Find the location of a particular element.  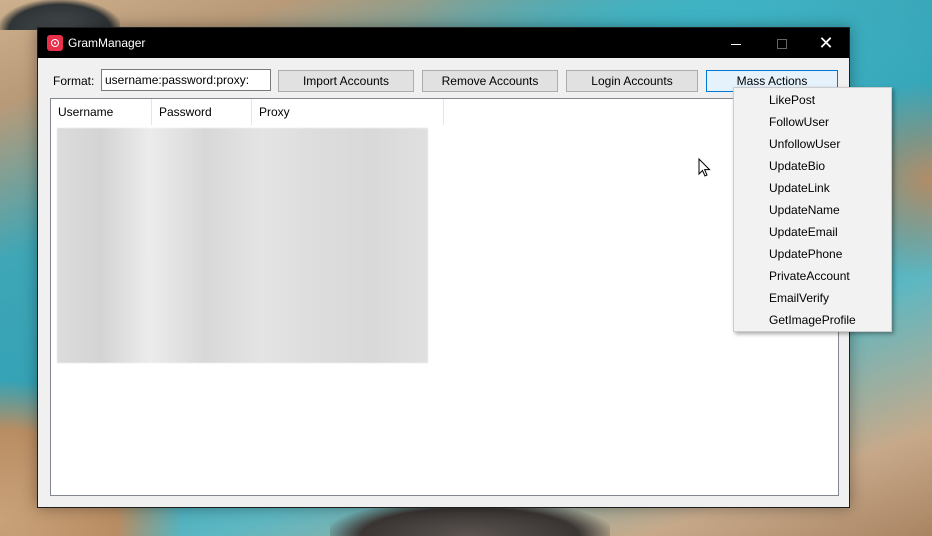

menu-item-likepost: LikePost is located at coordinates (812, 100).